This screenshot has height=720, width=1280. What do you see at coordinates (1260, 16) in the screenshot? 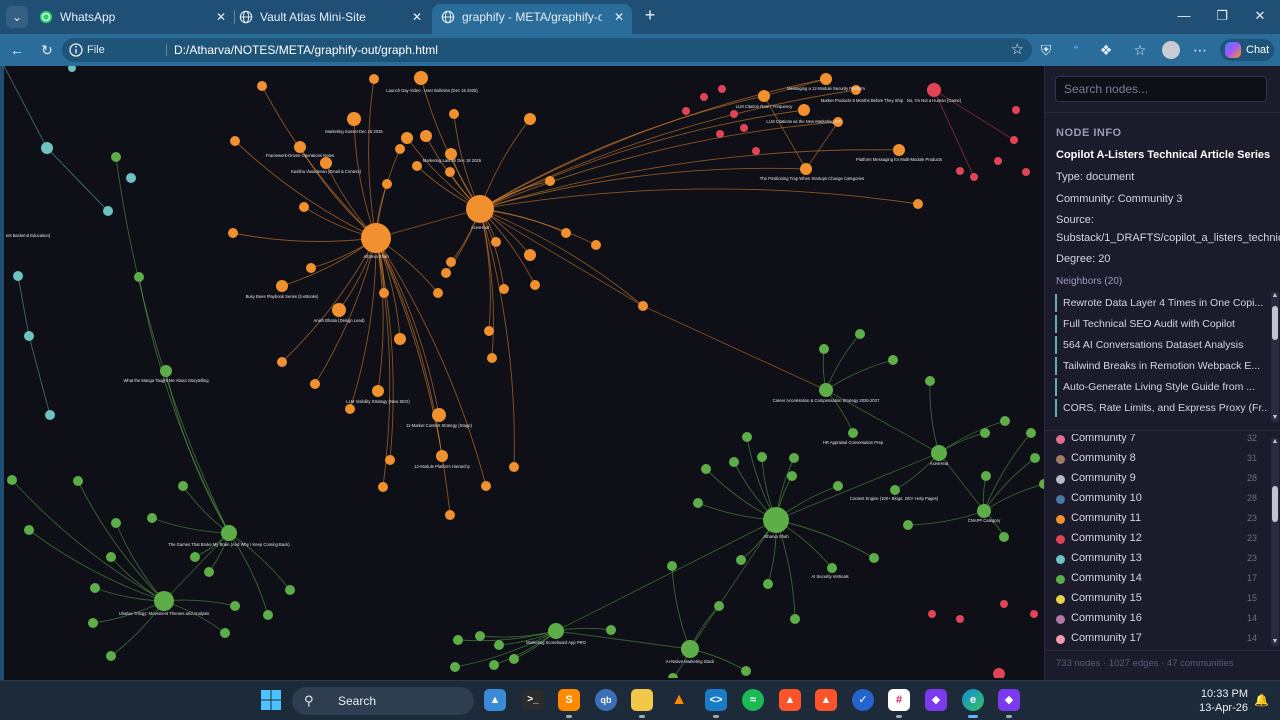
I see `close-window-button: ✕` at bounding box center [1260, 16].